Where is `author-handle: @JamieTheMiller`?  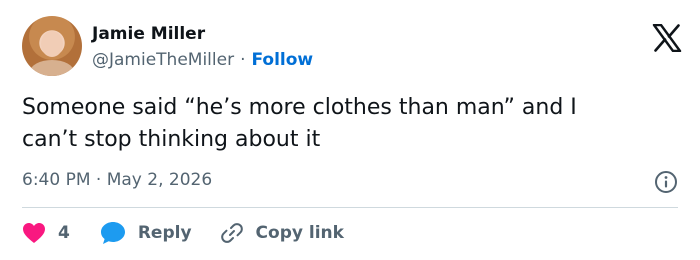 author-handle: @JamieTheMiller is located at coordinates (163, 60).